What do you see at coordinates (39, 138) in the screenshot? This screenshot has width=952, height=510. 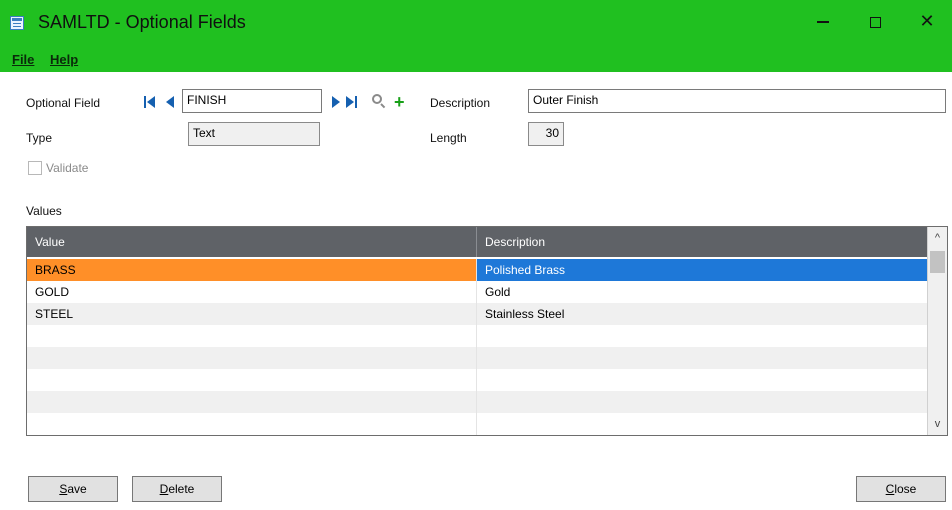 I see `type-label: Type` at bounding box center [39, 138].